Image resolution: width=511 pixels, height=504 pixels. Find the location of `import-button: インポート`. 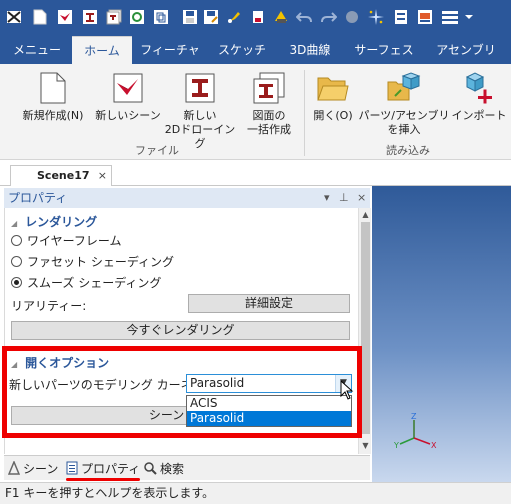

import-button: インポート is located at coordinates (479, 96).